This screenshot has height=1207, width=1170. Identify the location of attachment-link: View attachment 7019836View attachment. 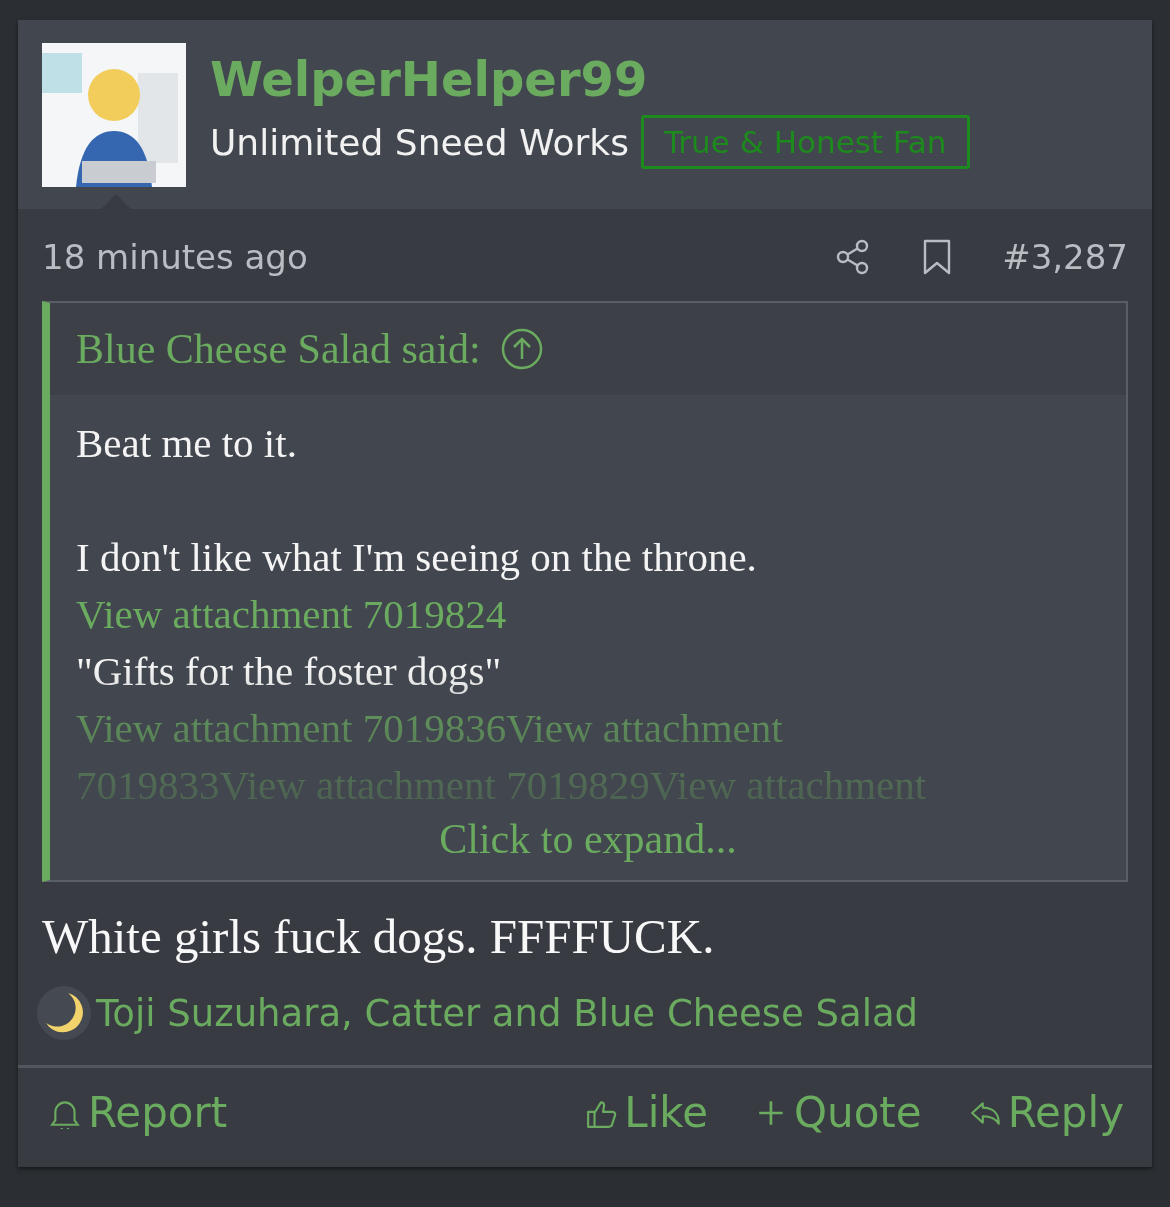
(429, 728).